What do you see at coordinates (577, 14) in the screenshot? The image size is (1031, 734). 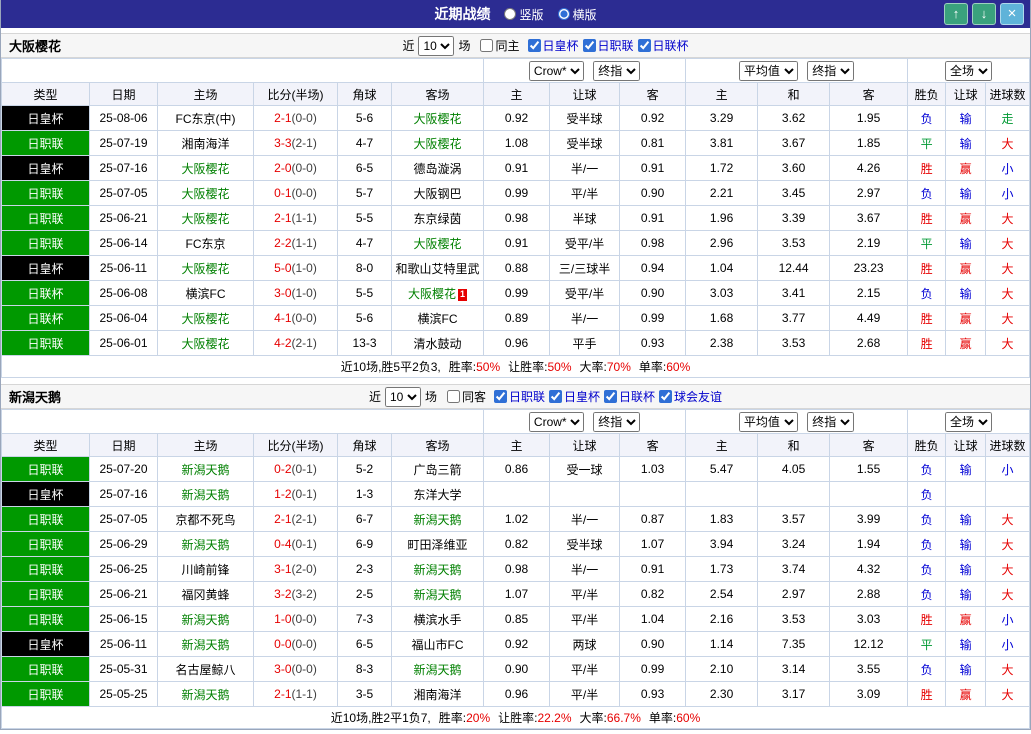 I see `layout-radio-horizontal: 横版` at bounding box center [577, 14].